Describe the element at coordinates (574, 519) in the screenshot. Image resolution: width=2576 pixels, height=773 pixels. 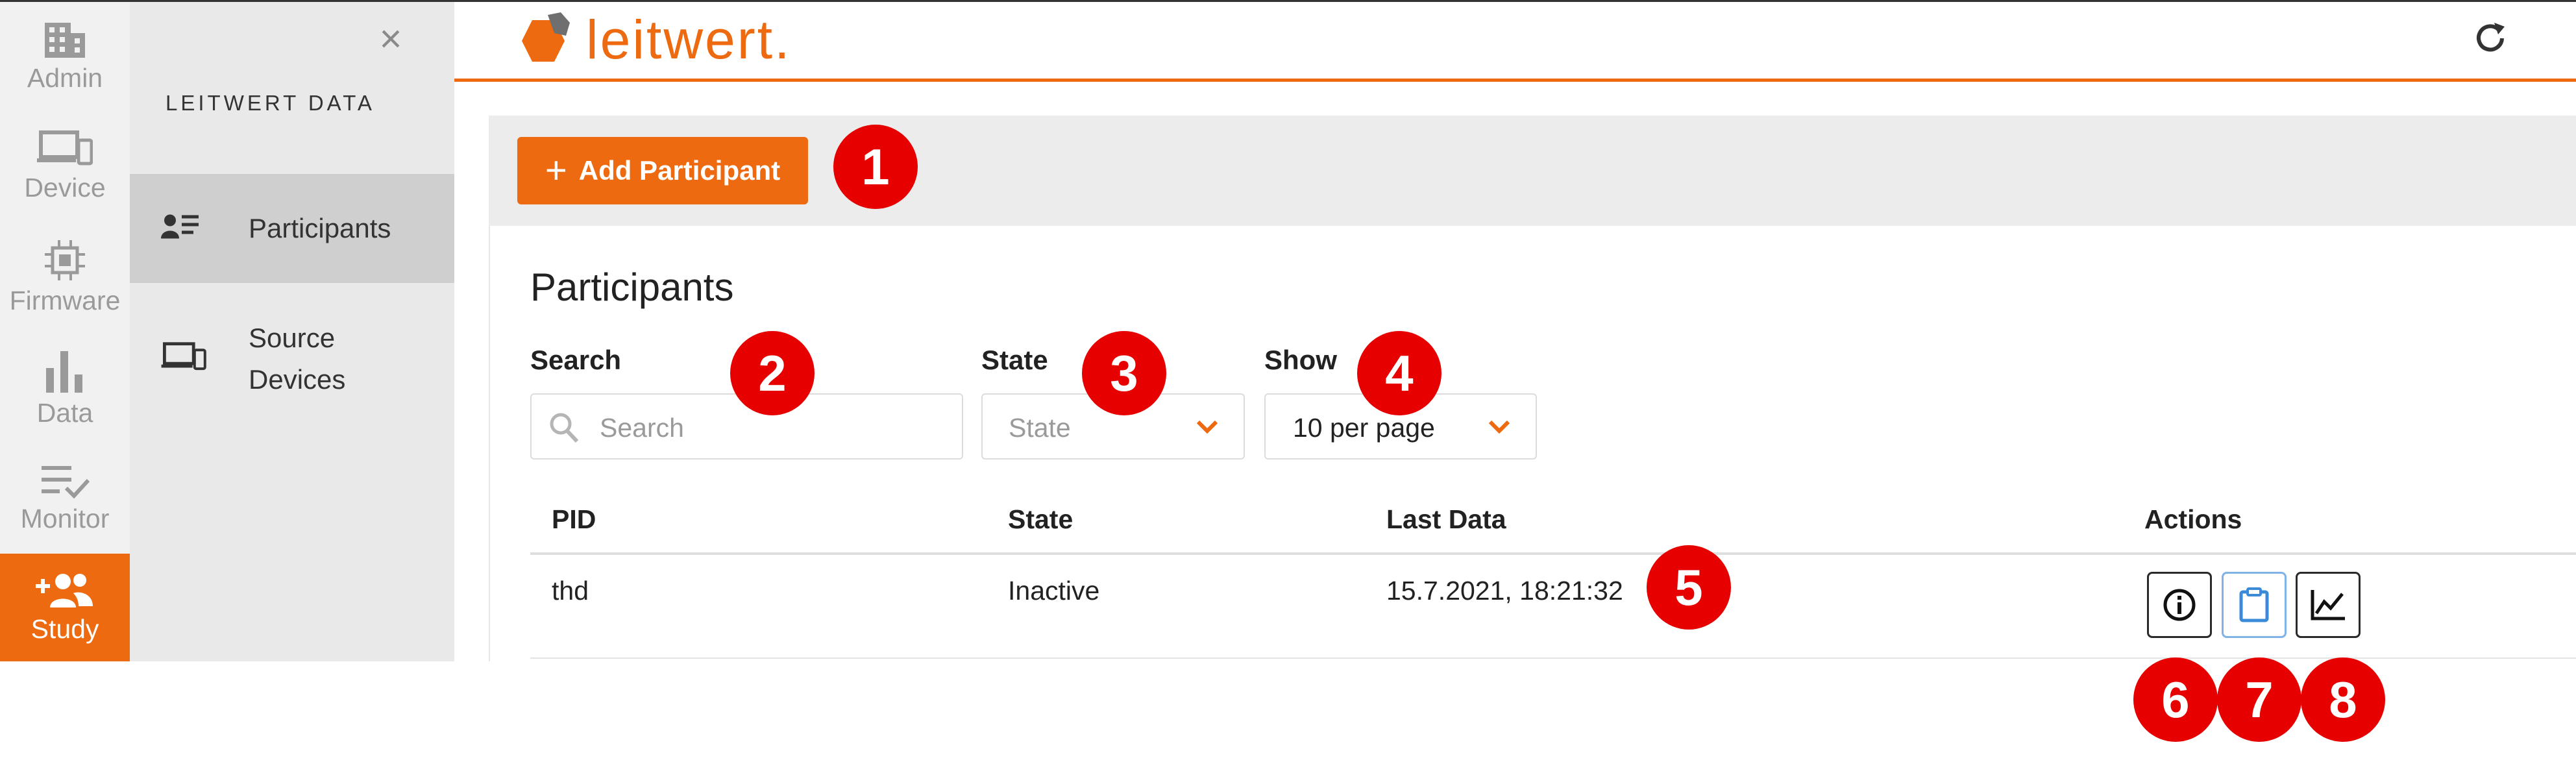
I see `column-header-pid: PID` at that location.